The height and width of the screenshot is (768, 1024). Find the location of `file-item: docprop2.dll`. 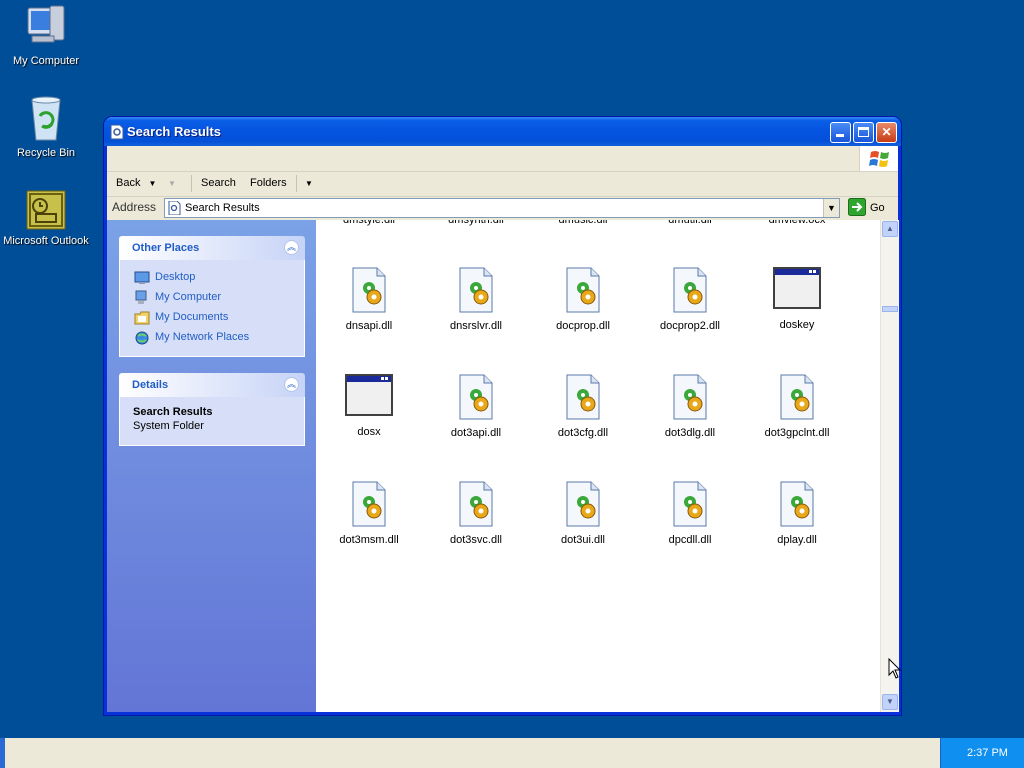

file-item: docprop2.dll is located at coordinates (690, 299).